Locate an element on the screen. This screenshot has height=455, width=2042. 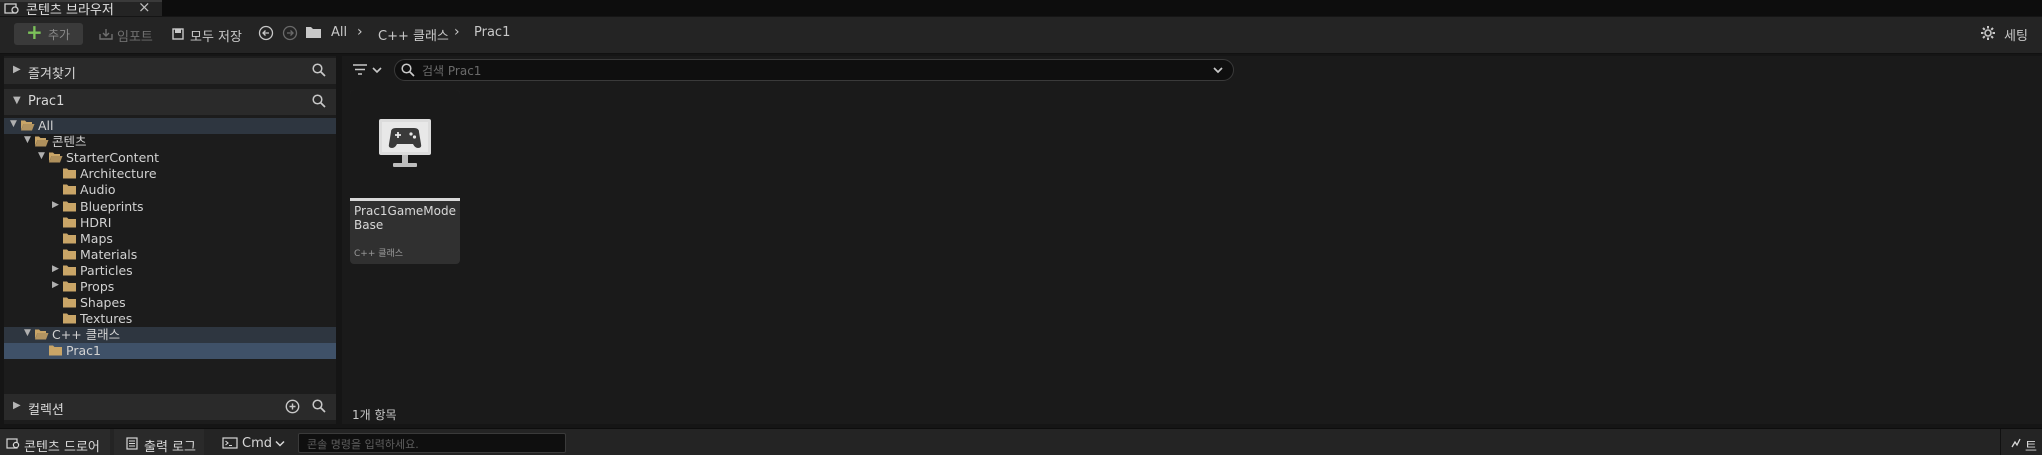
asset-thumbnail is located at coordinates (405, 144).